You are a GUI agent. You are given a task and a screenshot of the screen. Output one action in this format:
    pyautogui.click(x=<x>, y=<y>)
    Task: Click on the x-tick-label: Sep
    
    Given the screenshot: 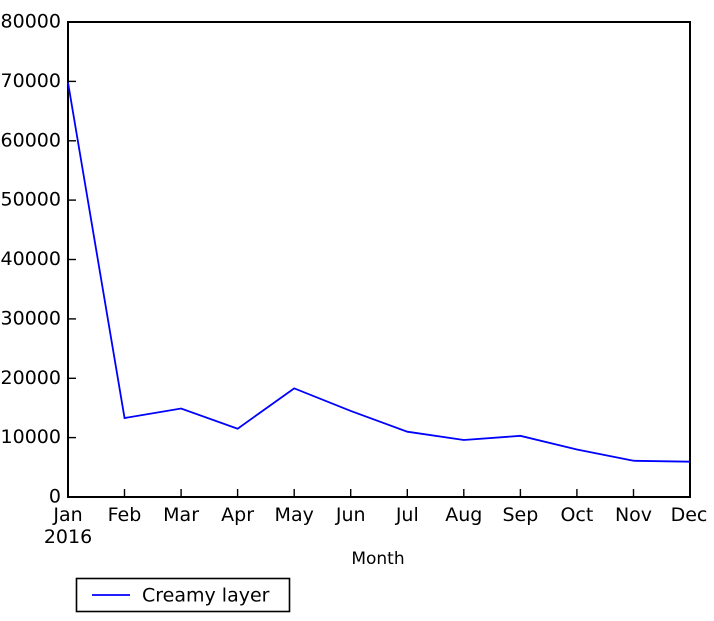 What is the action you would take?
    pyautogui.click(x=520, y=515)
    